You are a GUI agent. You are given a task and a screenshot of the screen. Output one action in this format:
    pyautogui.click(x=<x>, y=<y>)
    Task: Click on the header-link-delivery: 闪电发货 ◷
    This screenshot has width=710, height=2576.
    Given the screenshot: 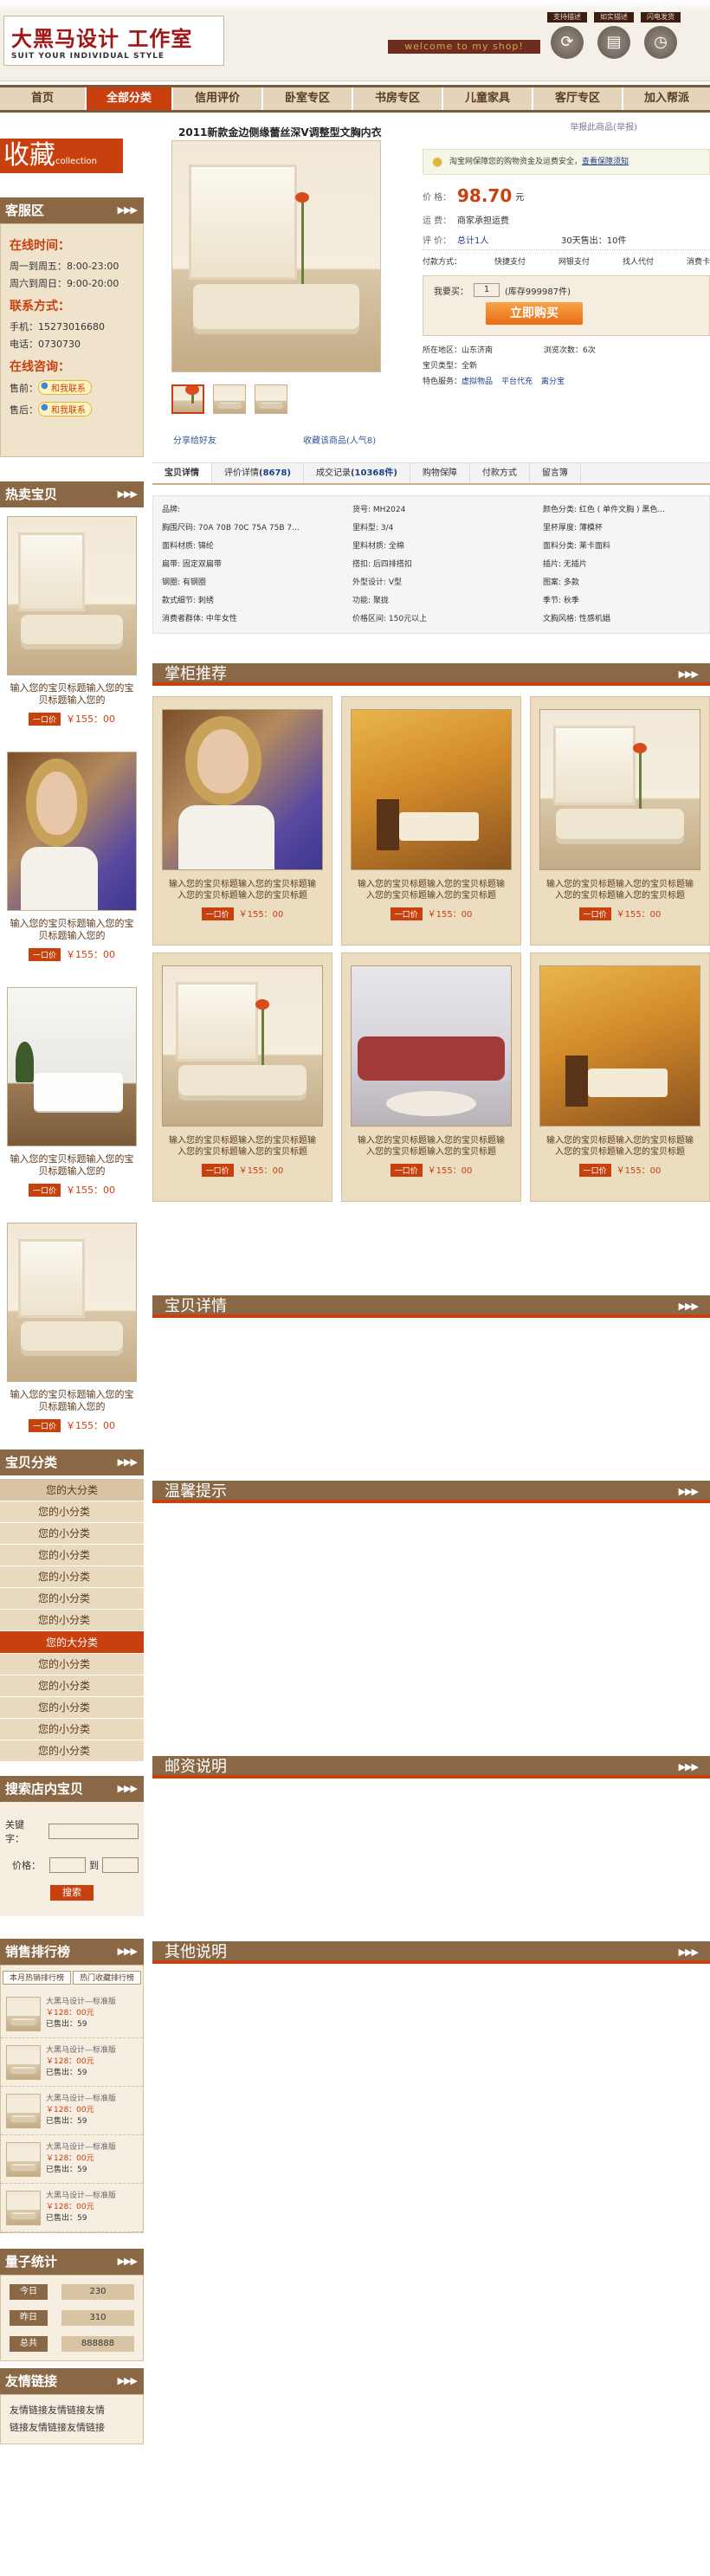 What is the action you would take?
    pyautogui.click(x=661, y=35)
    